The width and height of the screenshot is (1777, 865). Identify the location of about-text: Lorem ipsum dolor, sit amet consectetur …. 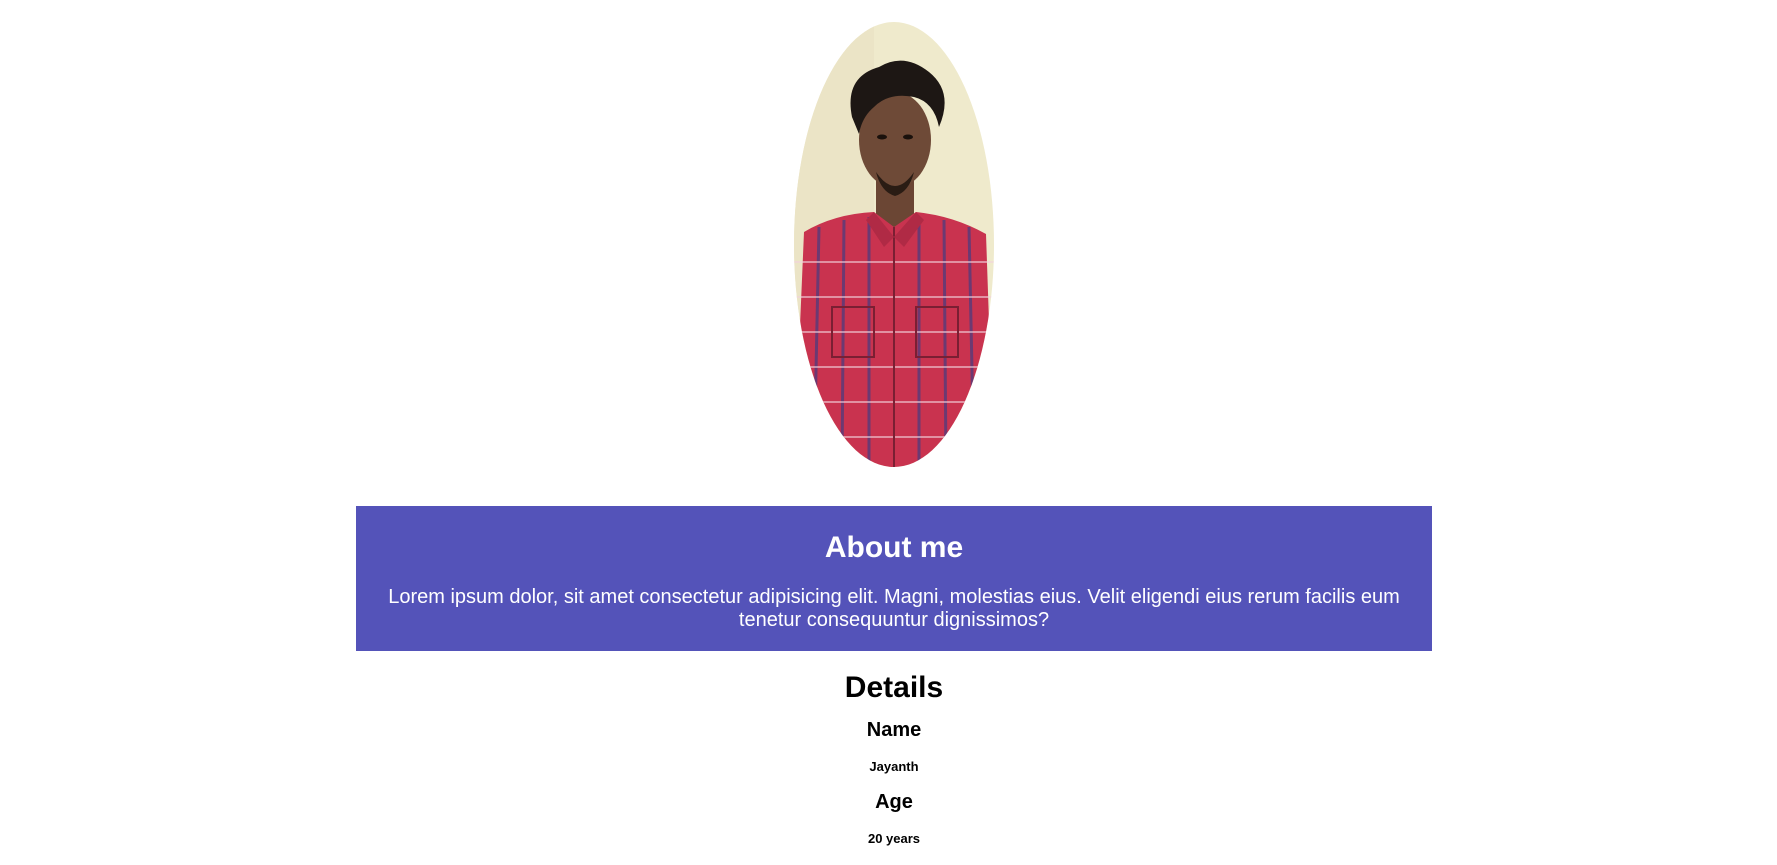
(894, 608).